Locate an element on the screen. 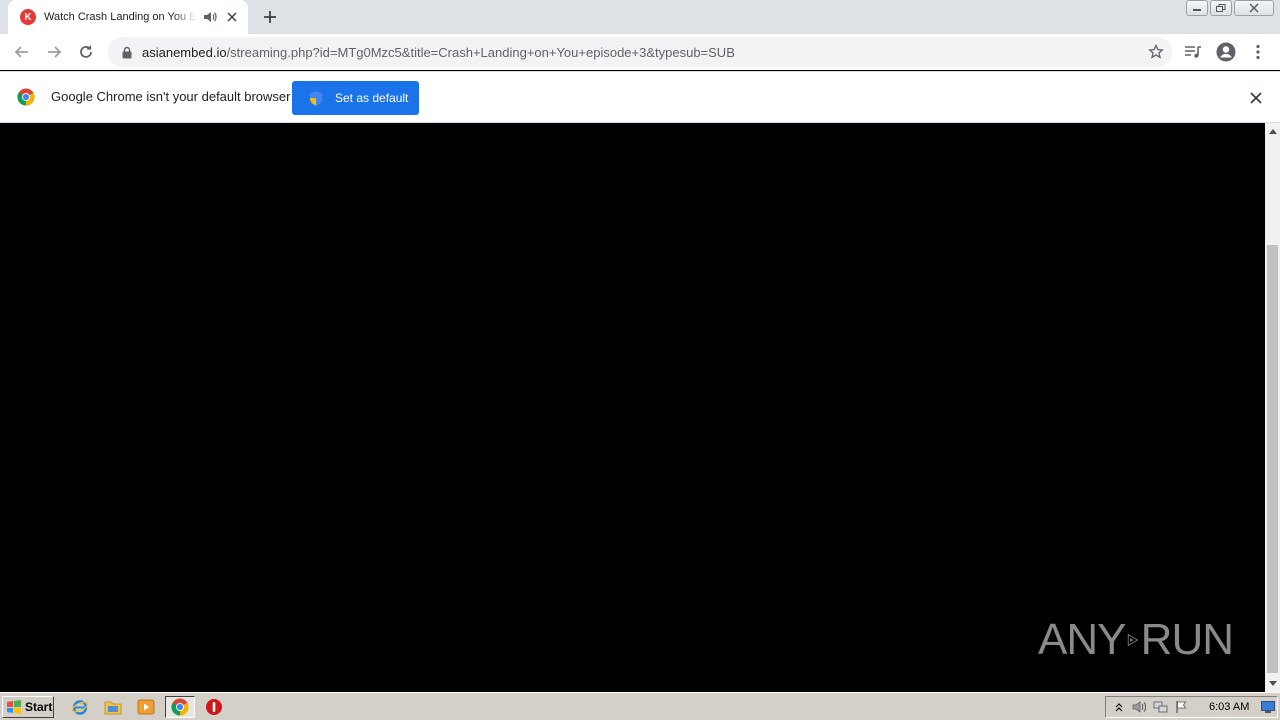  set-as-default-label: Set as default is located at coordinates (372, 98).